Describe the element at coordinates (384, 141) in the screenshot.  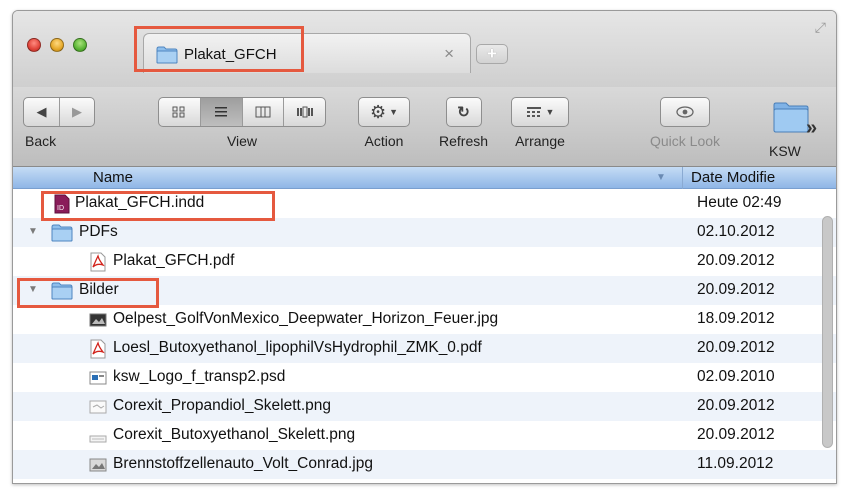
I see `action-label: Action` at that location.